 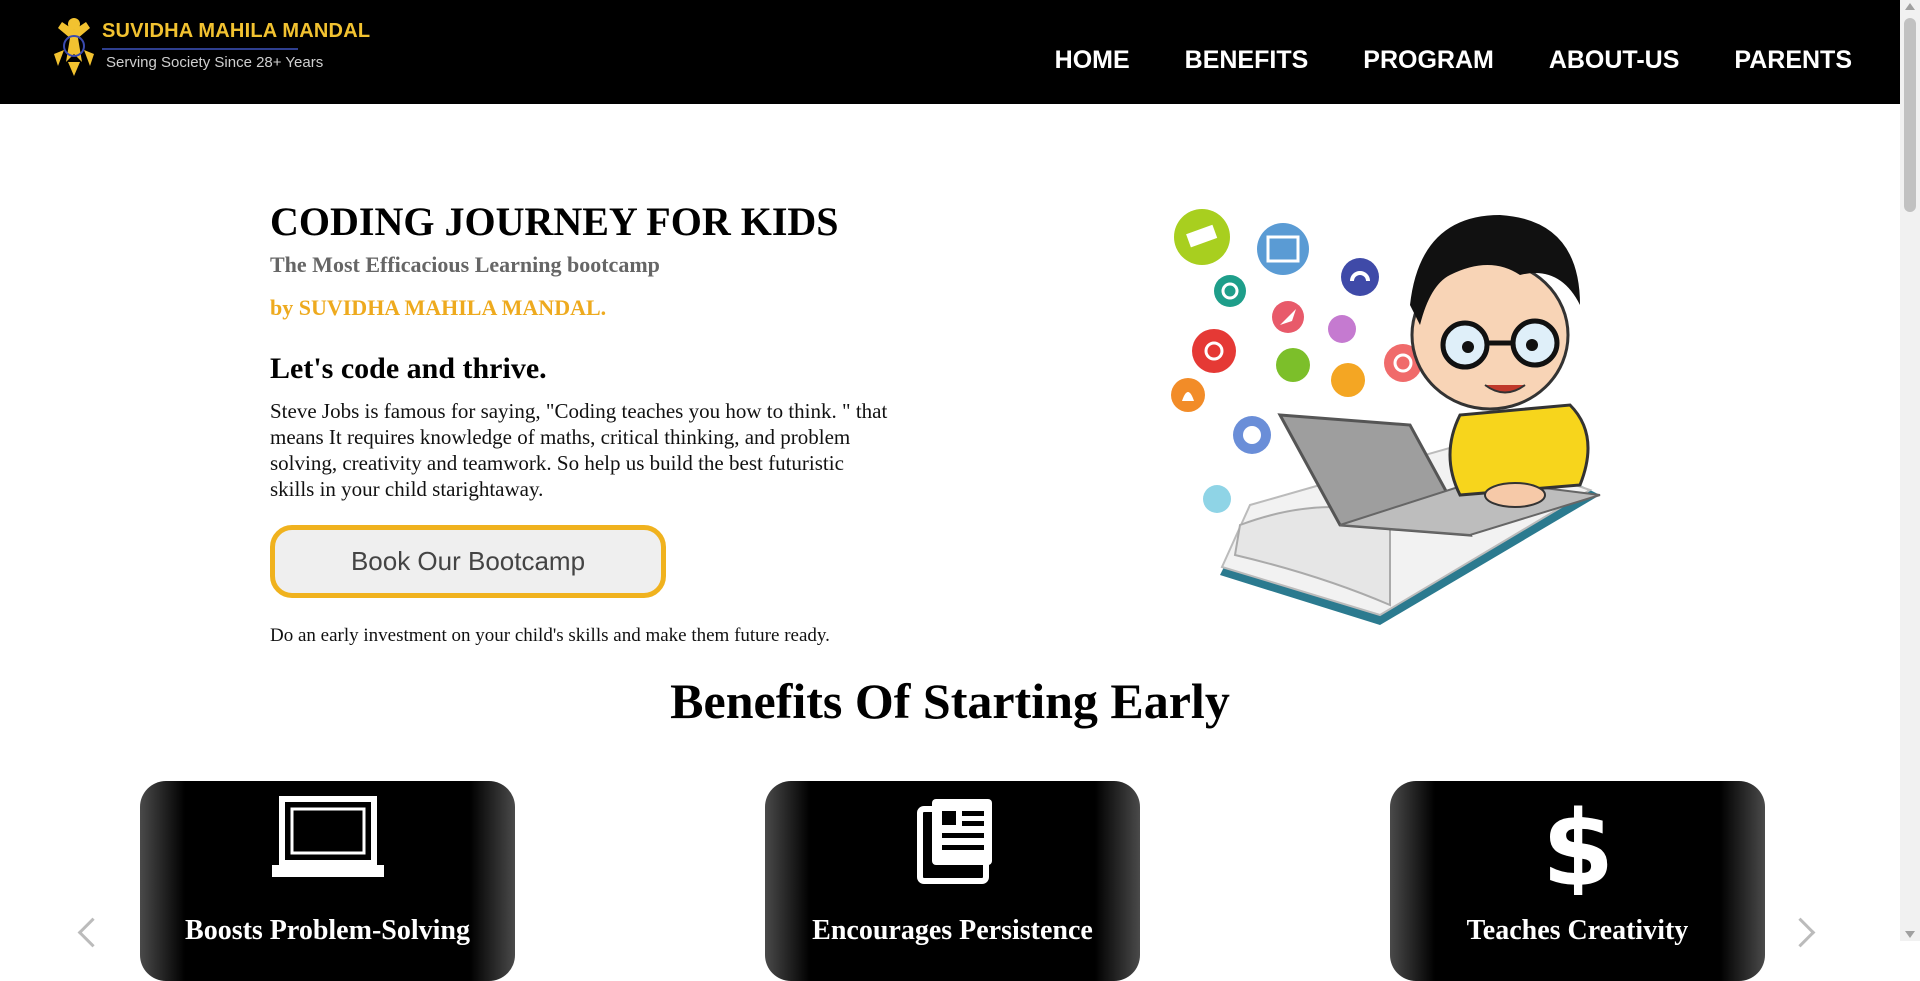 What do you see at coordinates (200, 49) in the screenshot?
I see `logo-divider` at bounding box center [200, 49].